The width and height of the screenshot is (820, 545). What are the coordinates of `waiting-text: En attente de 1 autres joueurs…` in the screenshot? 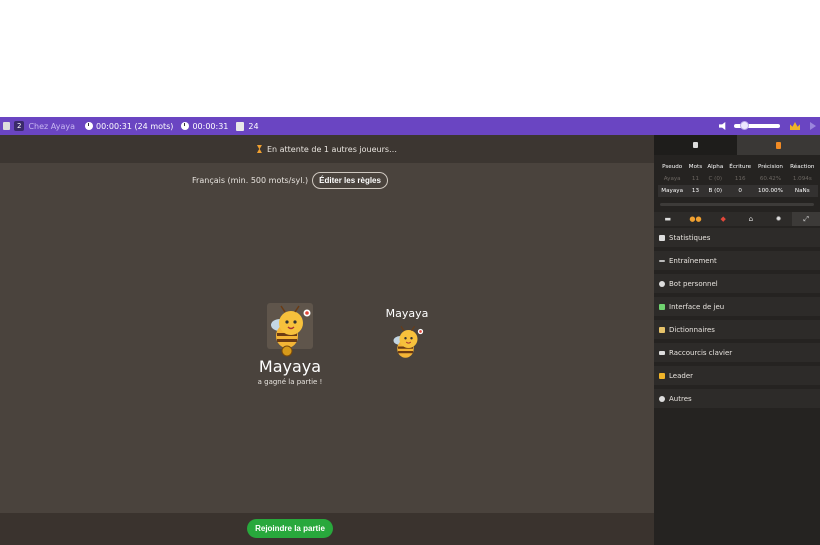 It's located at (332, 149).